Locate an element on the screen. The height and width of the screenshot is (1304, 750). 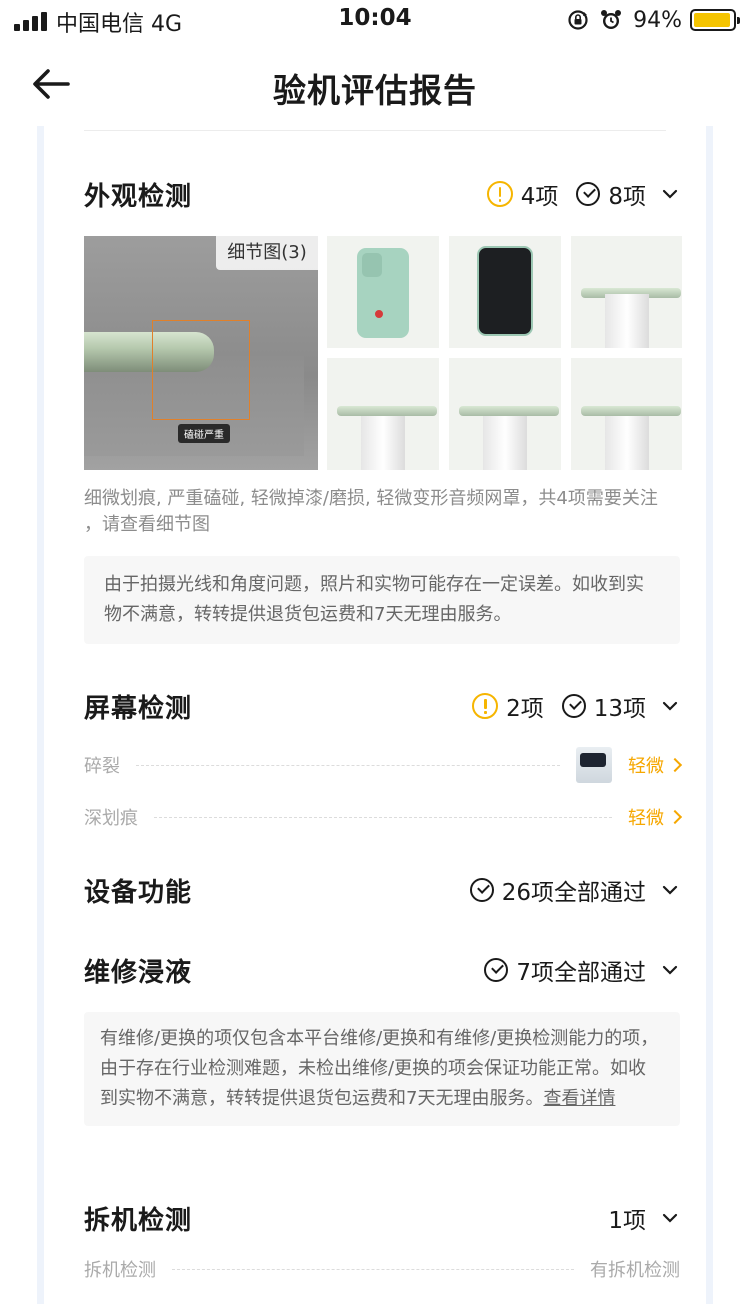
detail-photo-main: 磕碰严重 细节图(3) is located at coordinates (201, 353).